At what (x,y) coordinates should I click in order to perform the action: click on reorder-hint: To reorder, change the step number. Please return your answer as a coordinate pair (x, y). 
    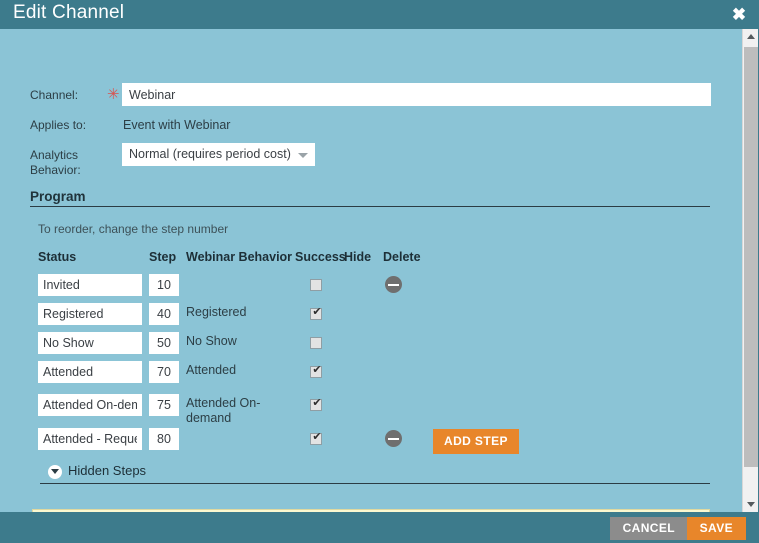
    Looking at the image, I should click on (133, 229).